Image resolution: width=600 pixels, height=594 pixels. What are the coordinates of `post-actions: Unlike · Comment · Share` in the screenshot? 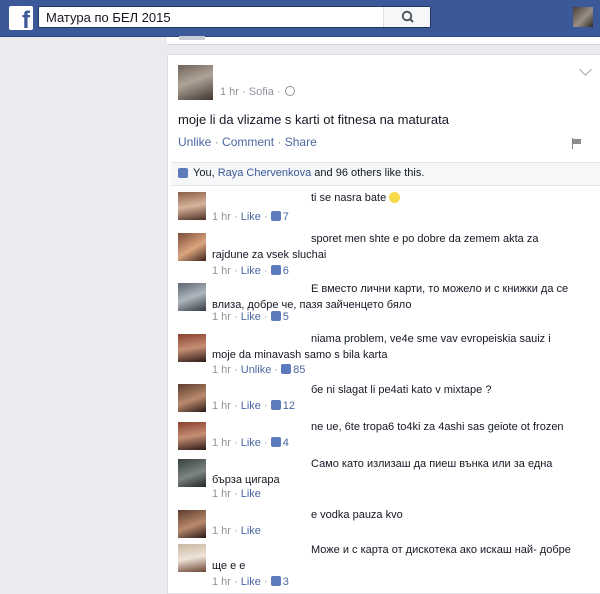 It's located at (247, 142).